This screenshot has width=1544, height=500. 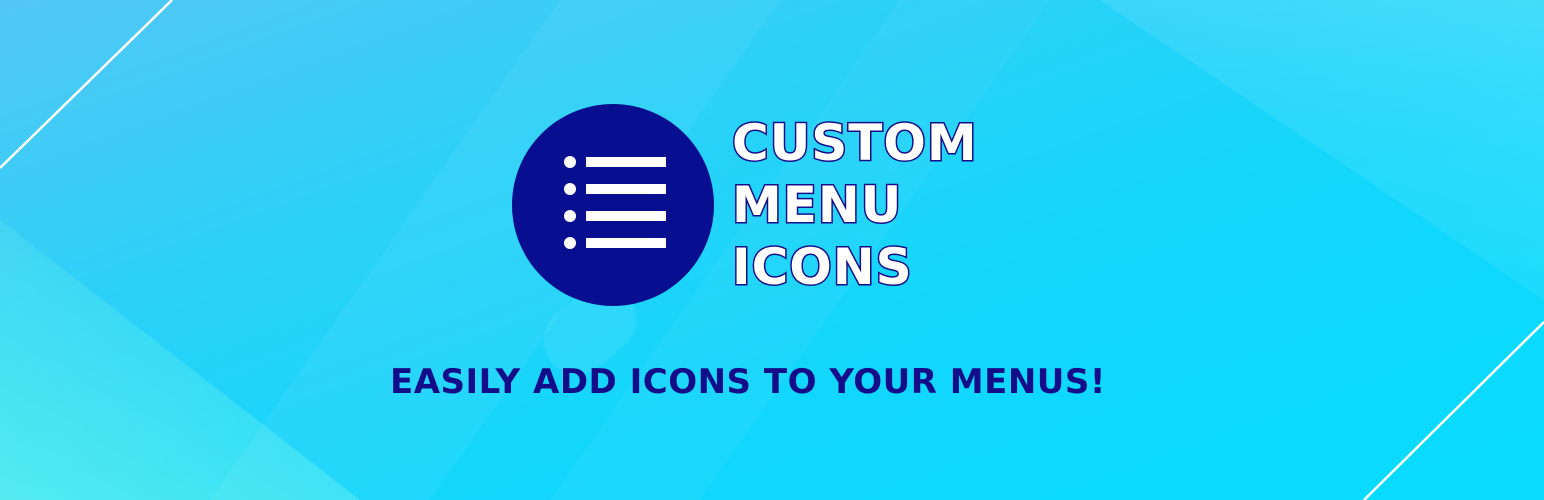 I want to click on title-line-icons: ICONS, so click(x=822, y=267).